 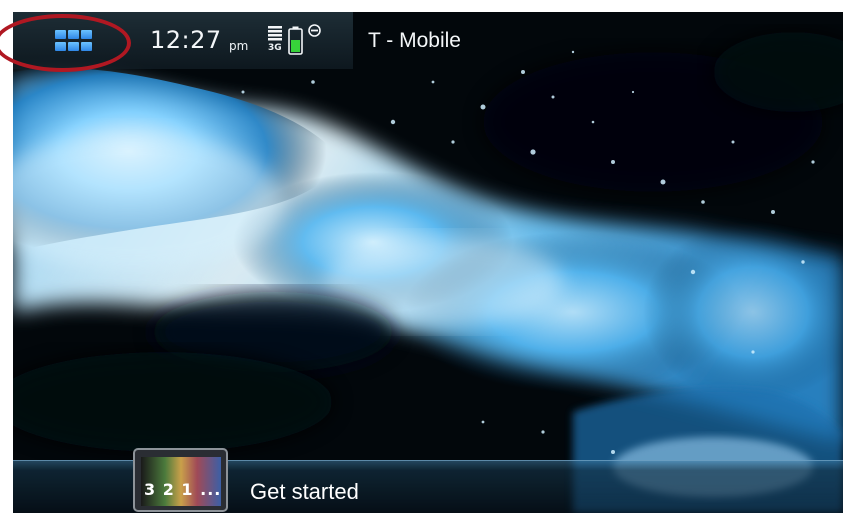 I want to click on status-bar: 12:27 pm 3G T - Mobile, so click(x=428, y=40).